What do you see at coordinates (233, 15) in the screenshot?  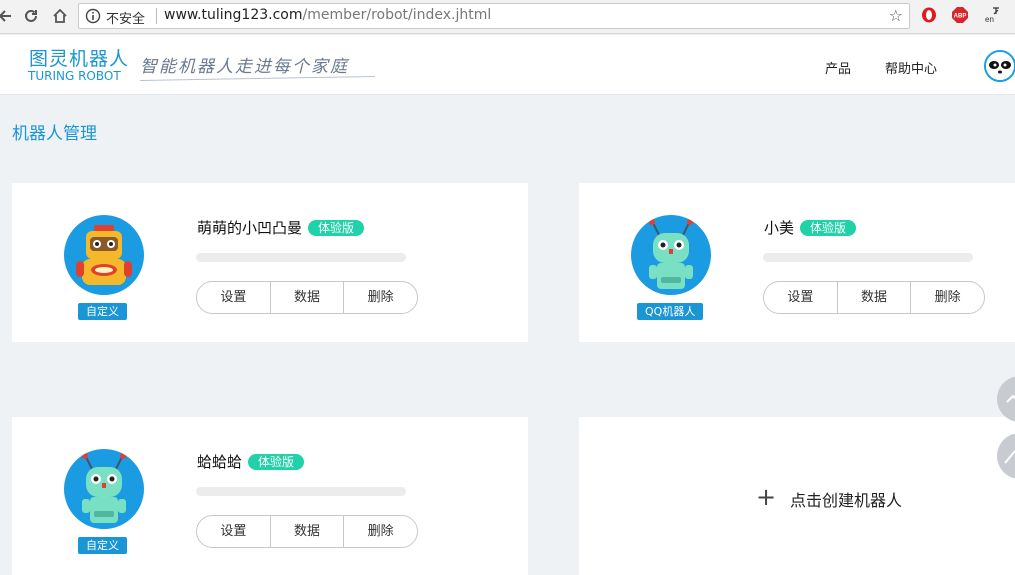 I see `url-host: www.tuling123.com` at bounding box center [233, 15].